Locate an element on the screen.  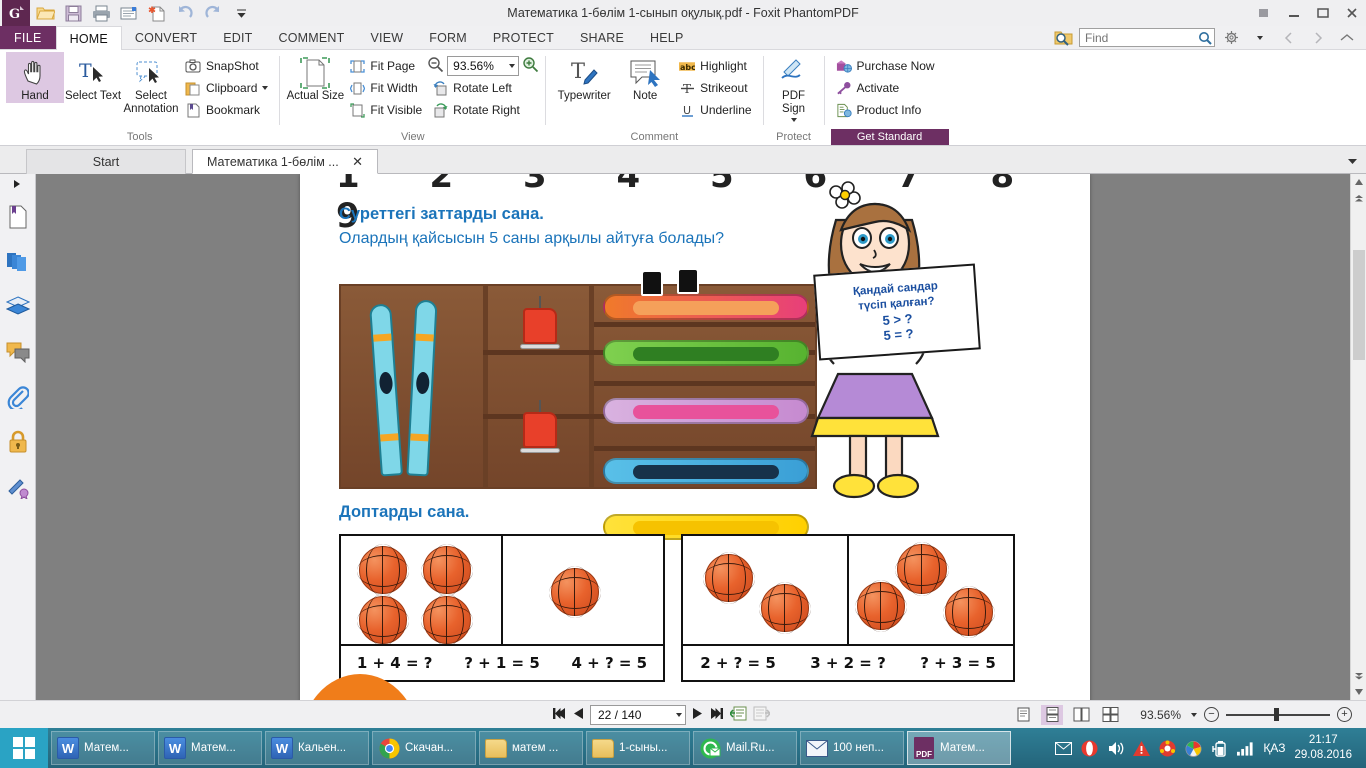
fit-visible-button: Fit Visible is located at coordinates (385, 110).